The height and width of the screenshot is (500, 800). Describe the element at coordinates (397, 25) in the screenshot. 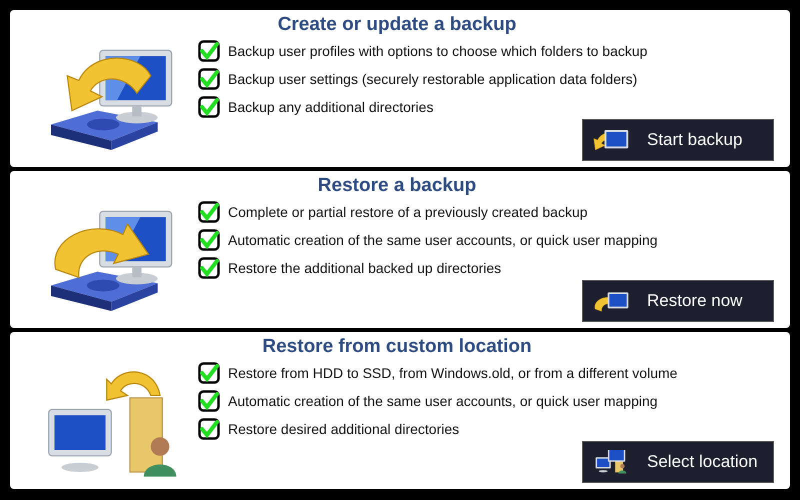

I see `section-title: Create or update a backup` at that location.